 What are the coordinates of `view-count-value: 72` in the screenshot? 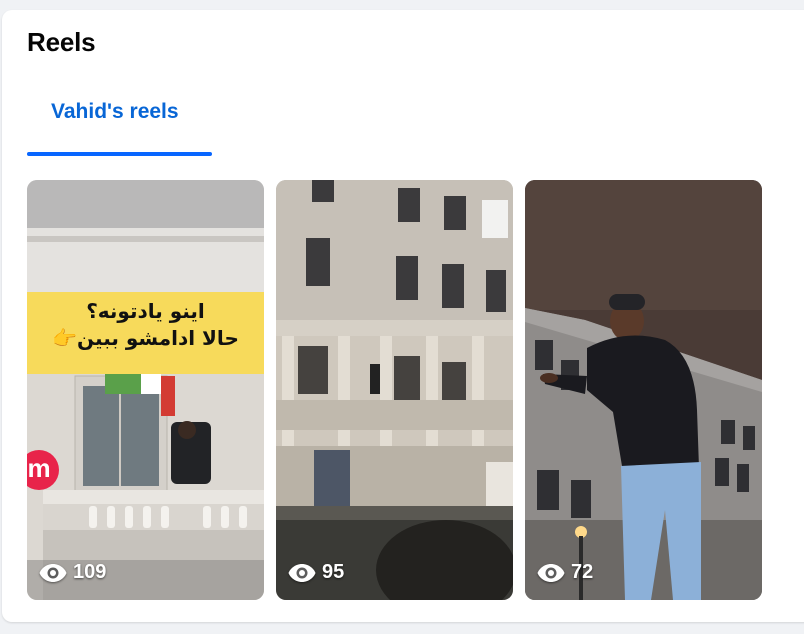 It's located at (582, 572).